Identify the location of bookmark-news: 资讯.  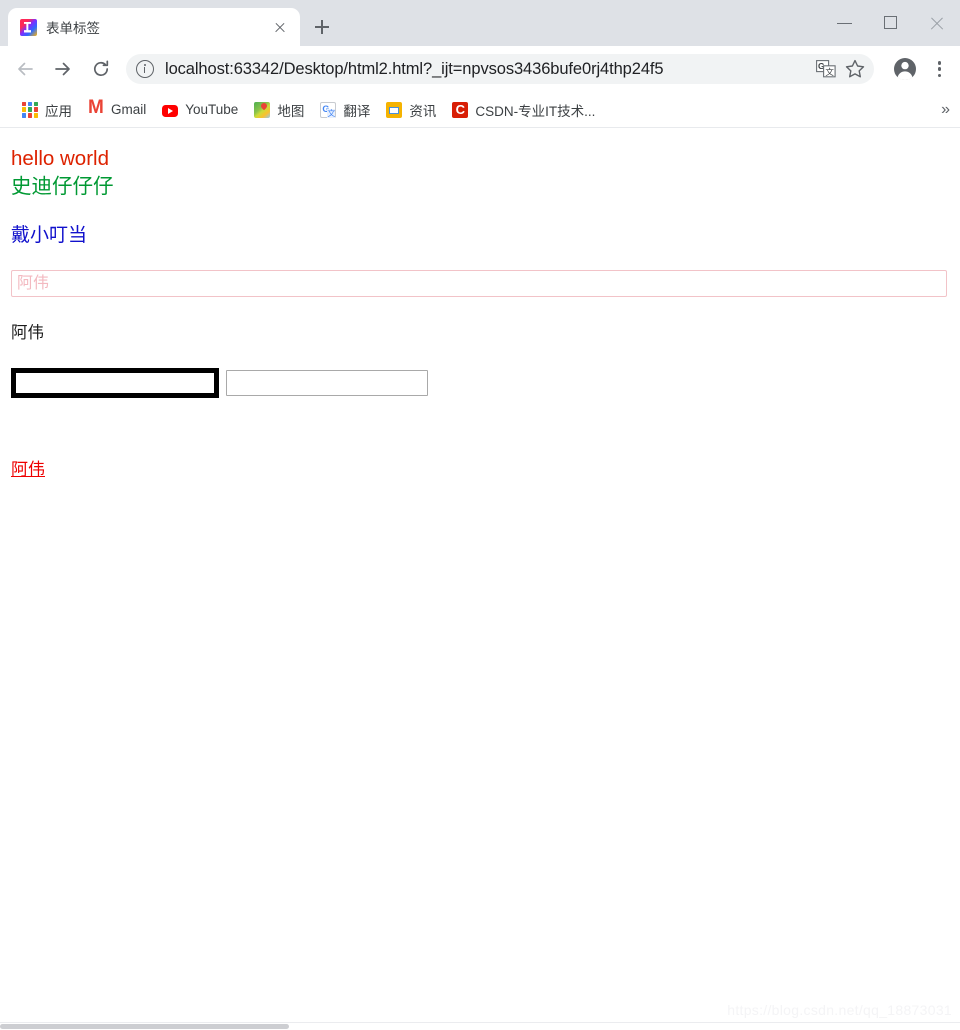
(411, 110).